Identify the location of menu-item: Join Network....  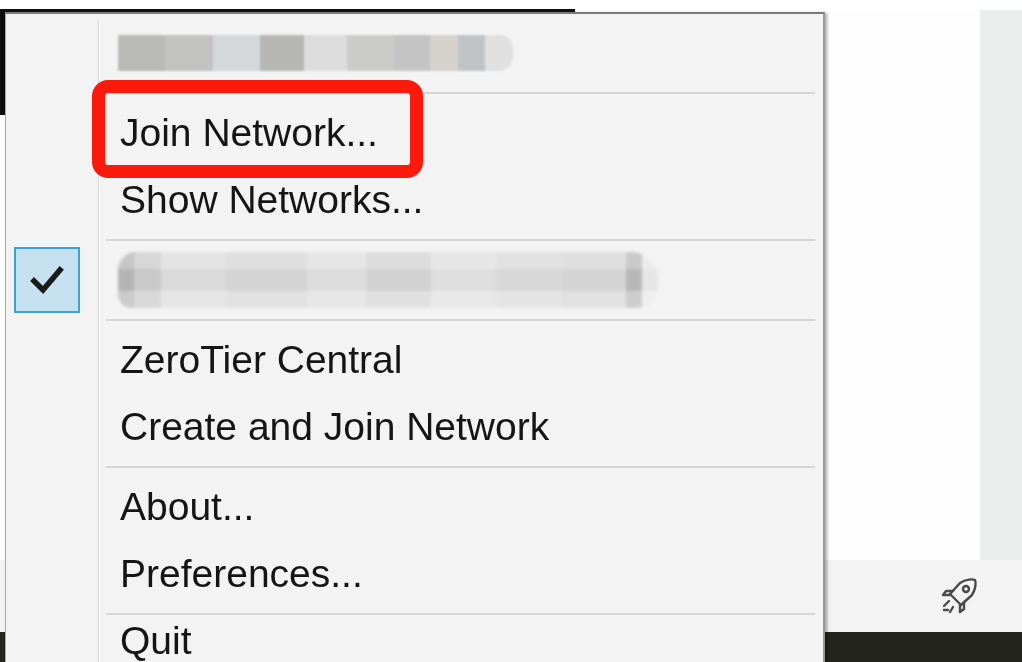
(249, 132).